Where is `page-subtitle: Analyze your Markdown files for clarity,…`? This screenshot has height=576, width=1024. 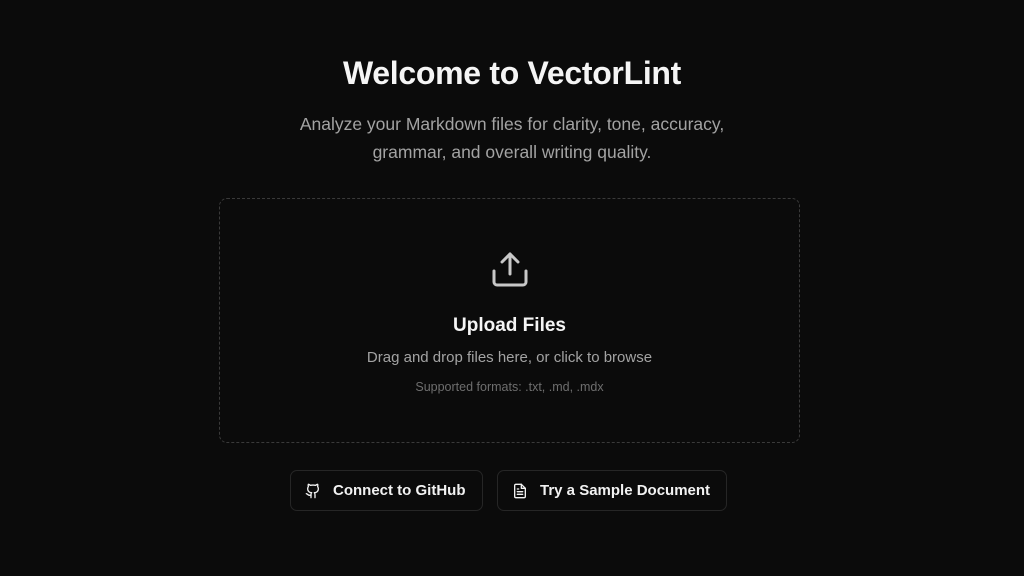 page-subtitle: Analyze your Markdown files for clarity,… is located at coordinates (512, 138).